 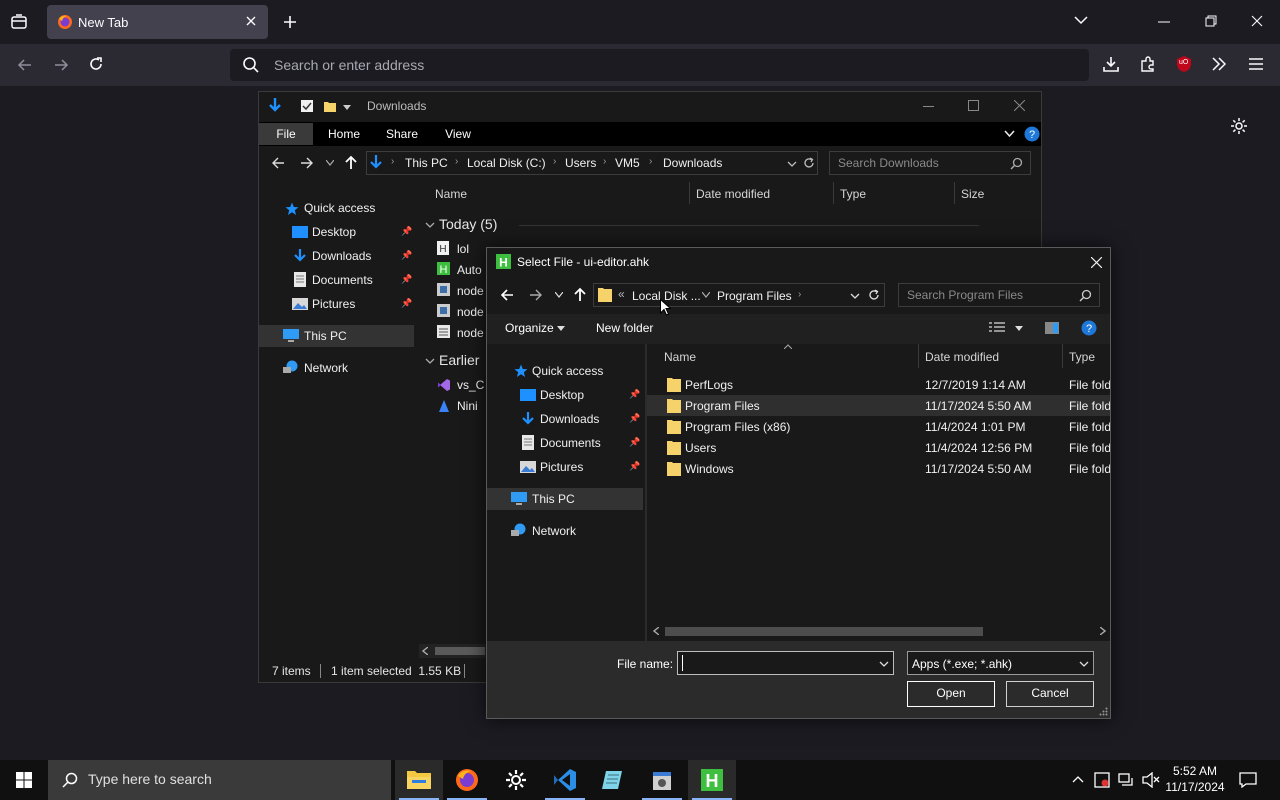 What do you see at coordinates (987, 295) in the screenshot?
I see `dialog-search-input` at bounding box center [987, 295].